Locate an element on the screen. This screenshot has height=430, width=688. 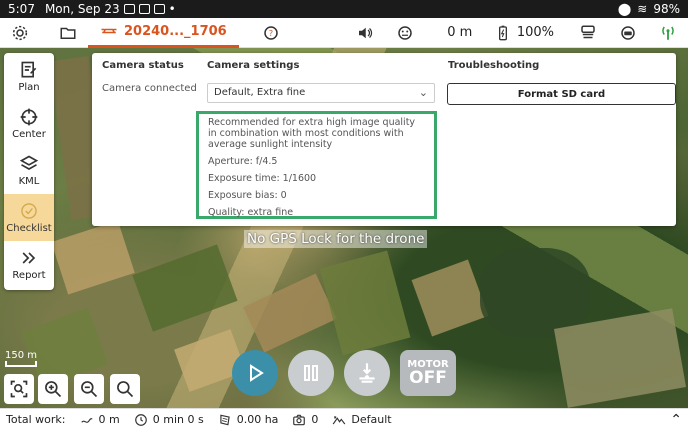
start-mission-button is located at coordinates (255, 373).